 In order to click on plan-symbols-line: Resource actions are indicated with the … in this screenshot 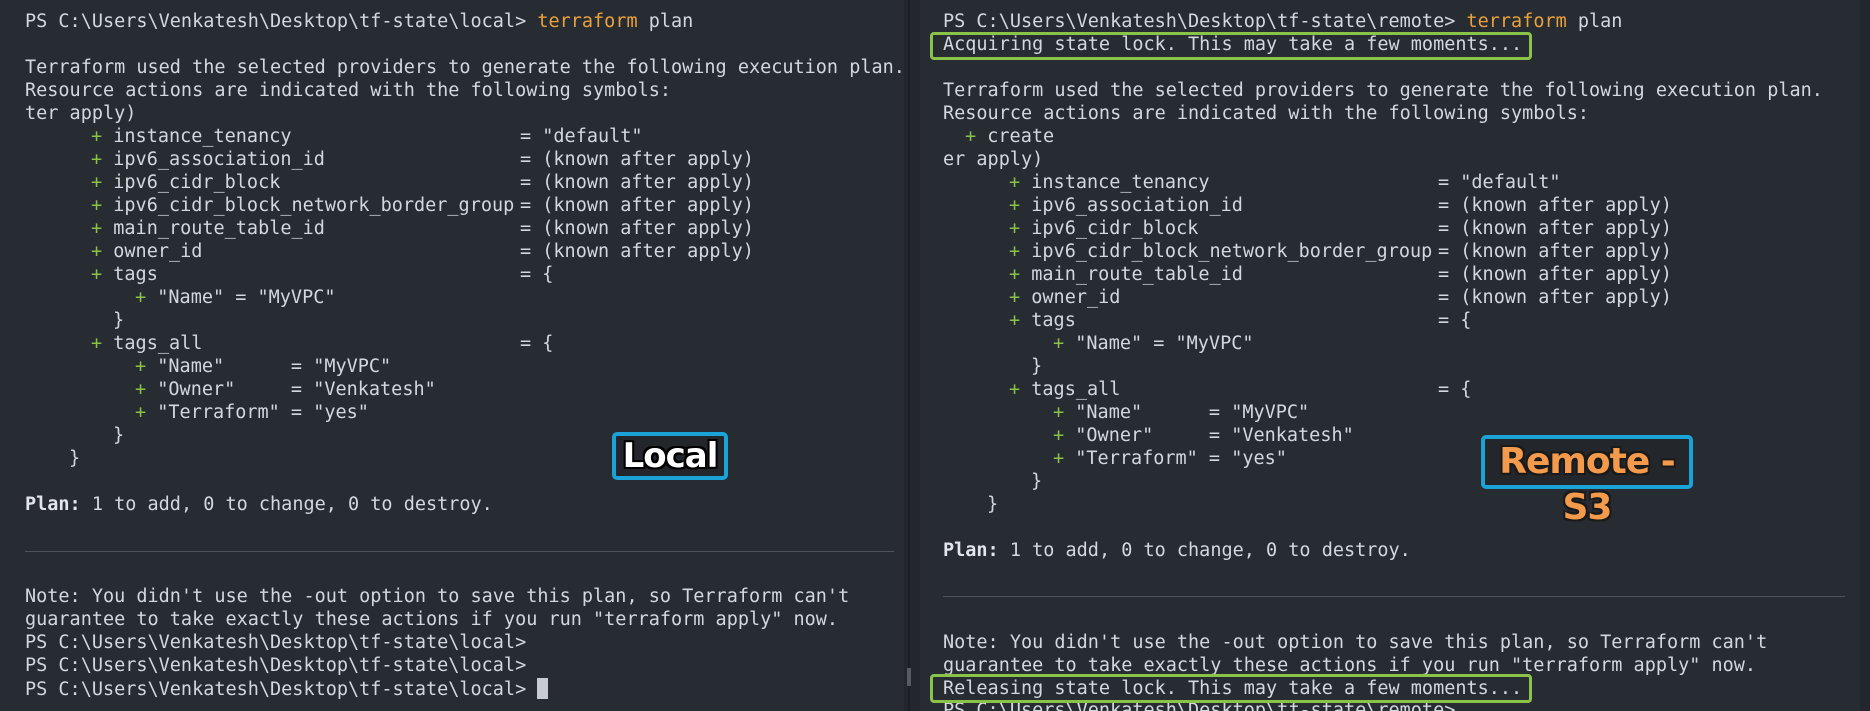, I will do `click(1266, 113)`.